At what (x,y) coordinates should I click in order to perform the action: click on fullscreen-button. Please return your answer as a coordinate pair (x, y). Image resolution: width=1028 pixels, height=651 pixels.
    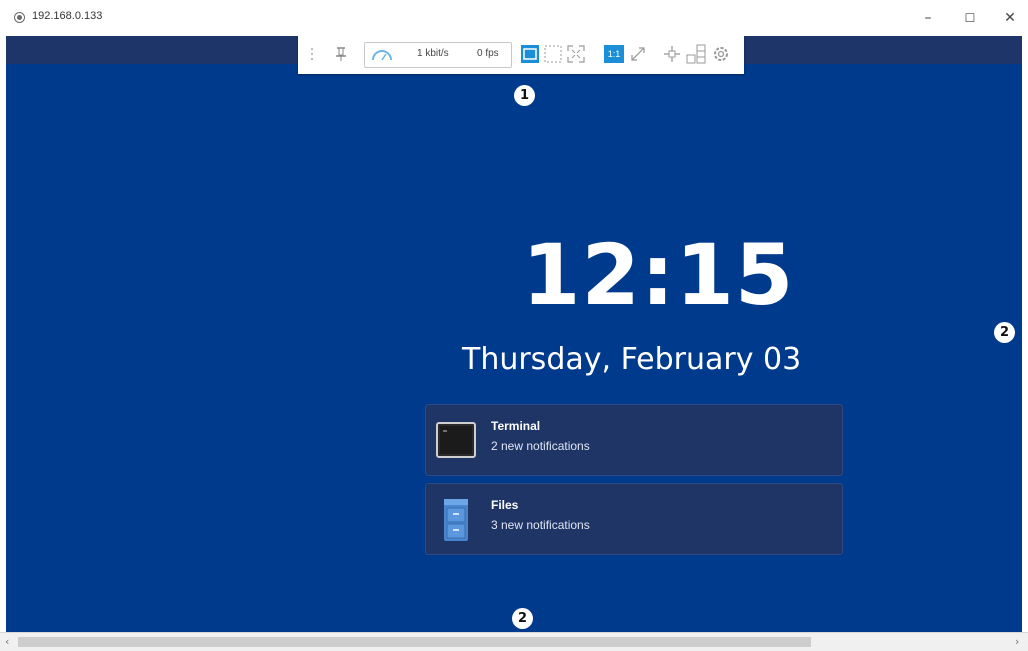
    Looking at the image, I should click on (576, 54).